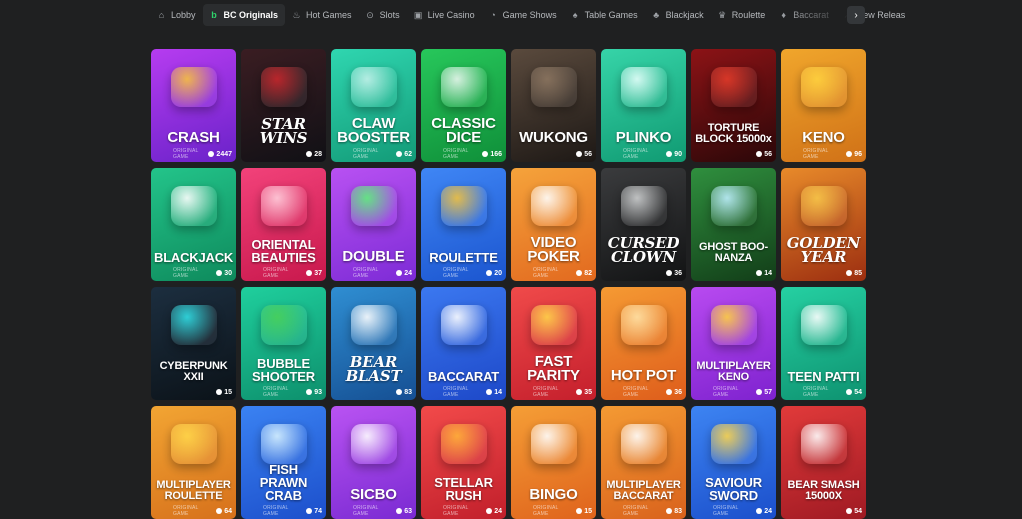  What do you see at coordinates (742, 15) in the screenshot?
I see `tab-roulette: ♛ Roulette` at bounding box center [742, 15].